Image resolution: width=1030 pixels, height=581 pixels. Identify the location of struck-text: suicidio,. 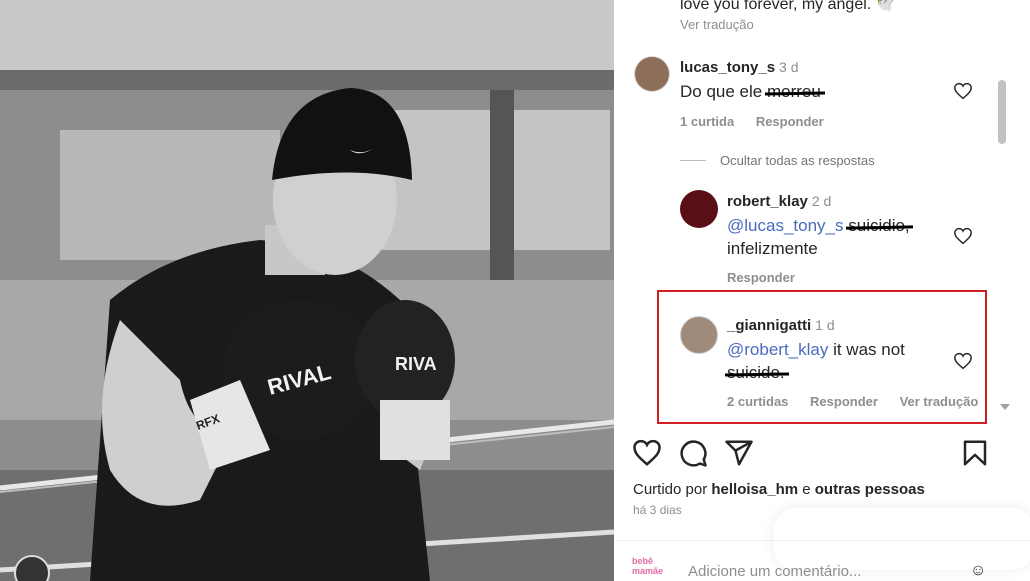
(879, 225).